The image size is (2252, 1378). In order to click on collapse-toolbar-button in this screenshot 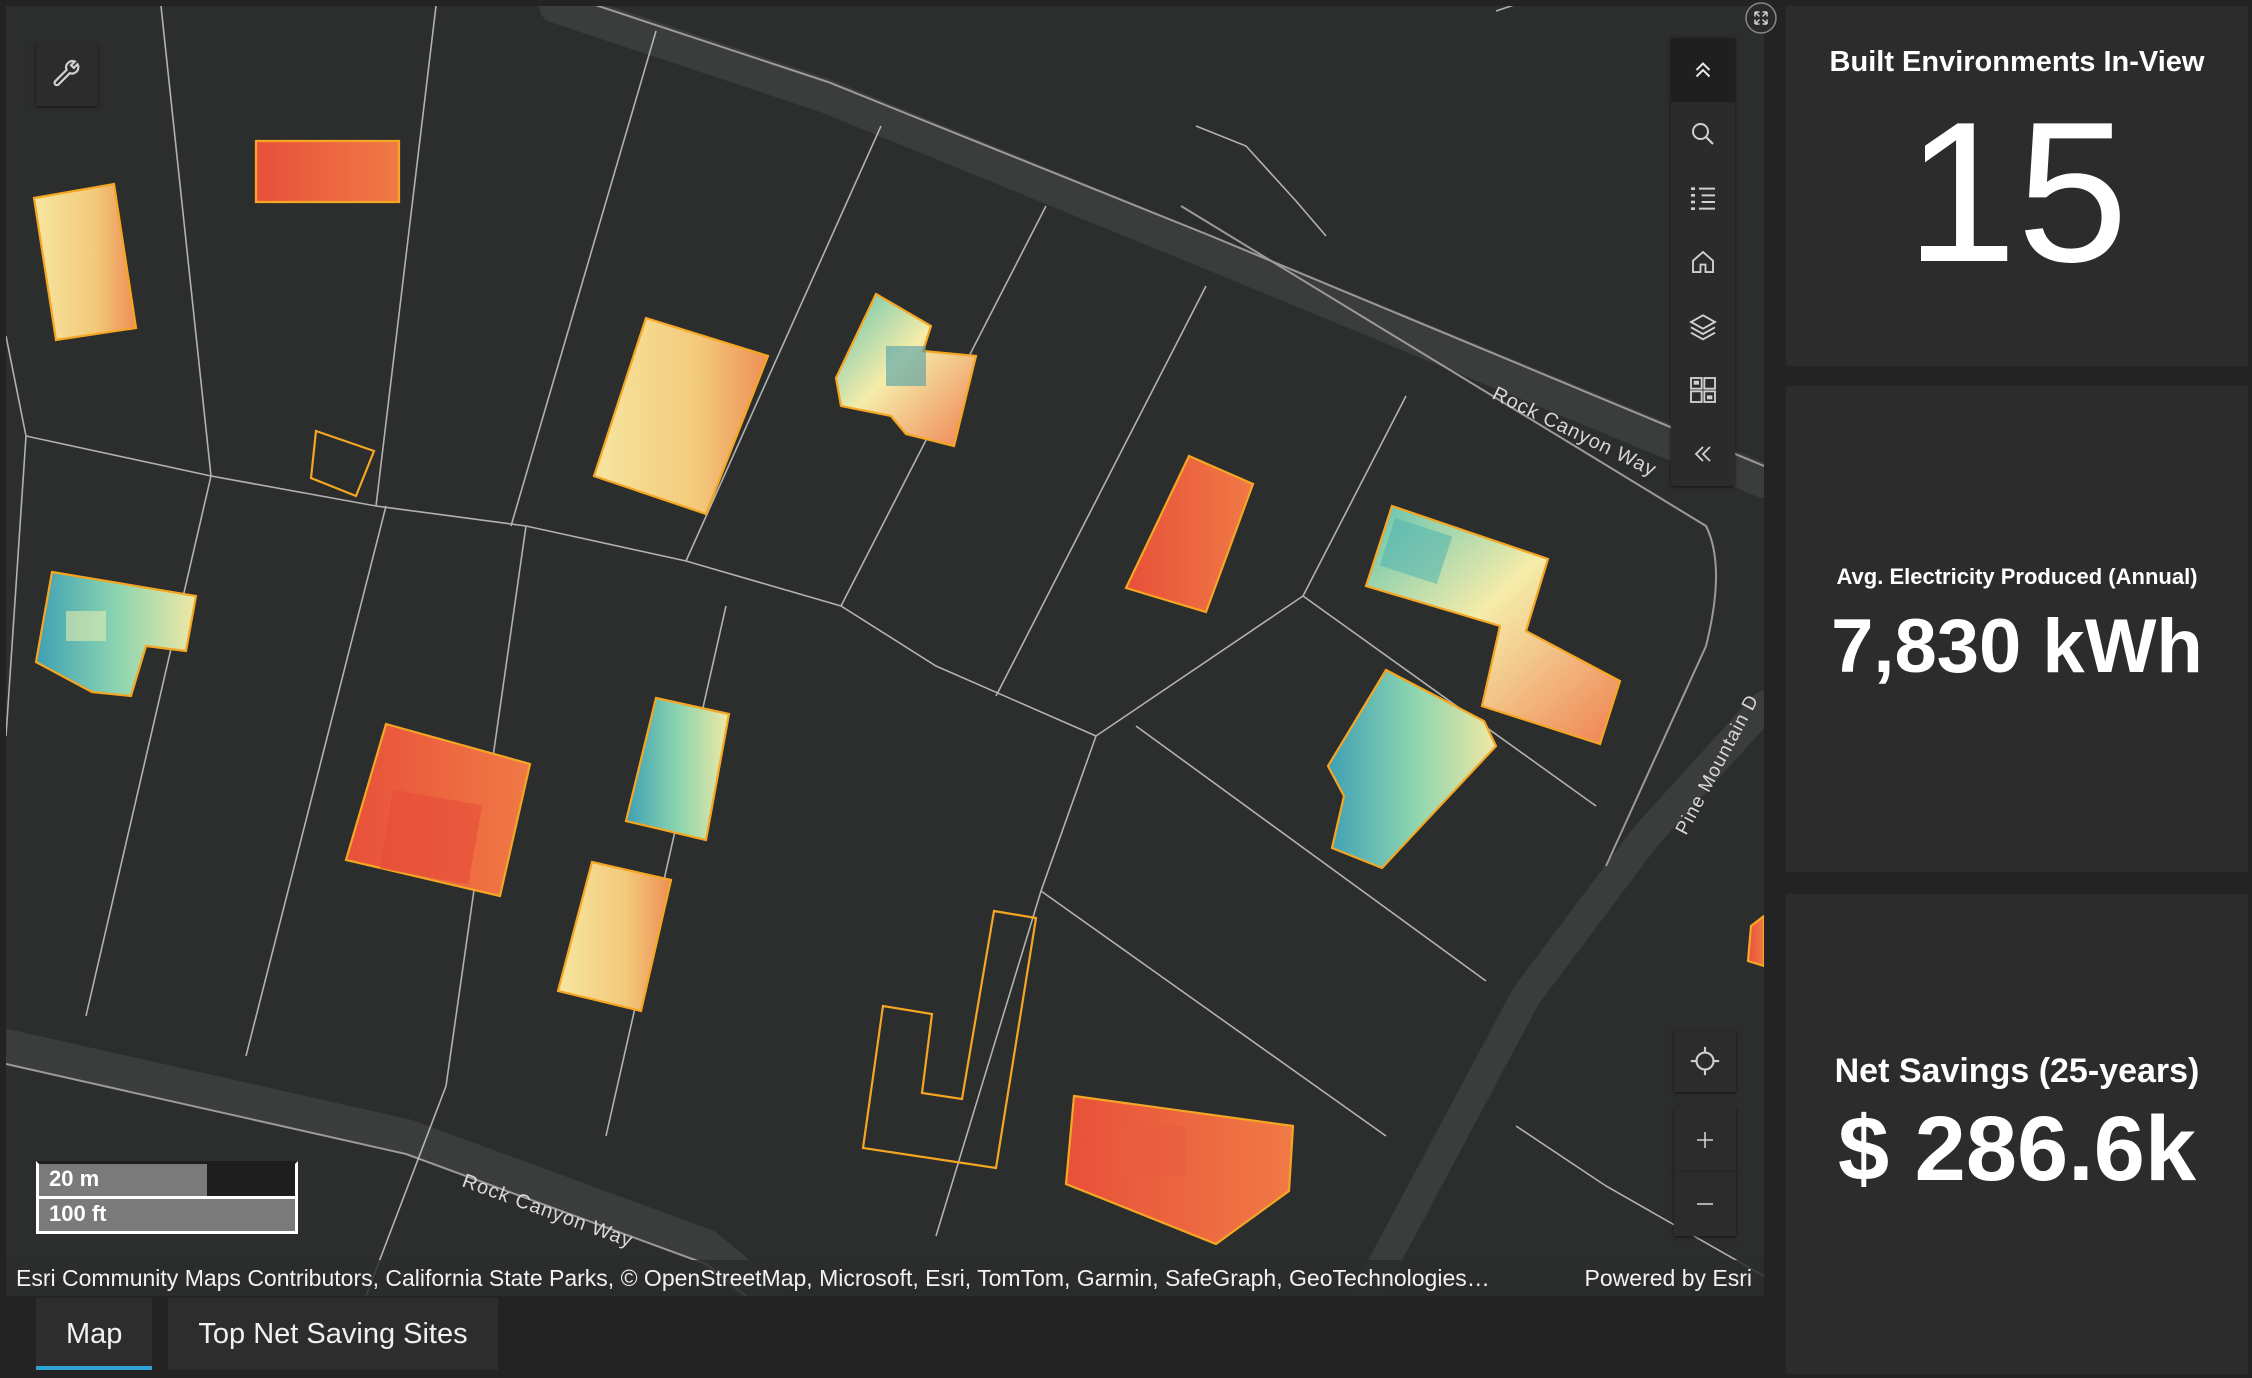, I will do `click(1703, 454)`.